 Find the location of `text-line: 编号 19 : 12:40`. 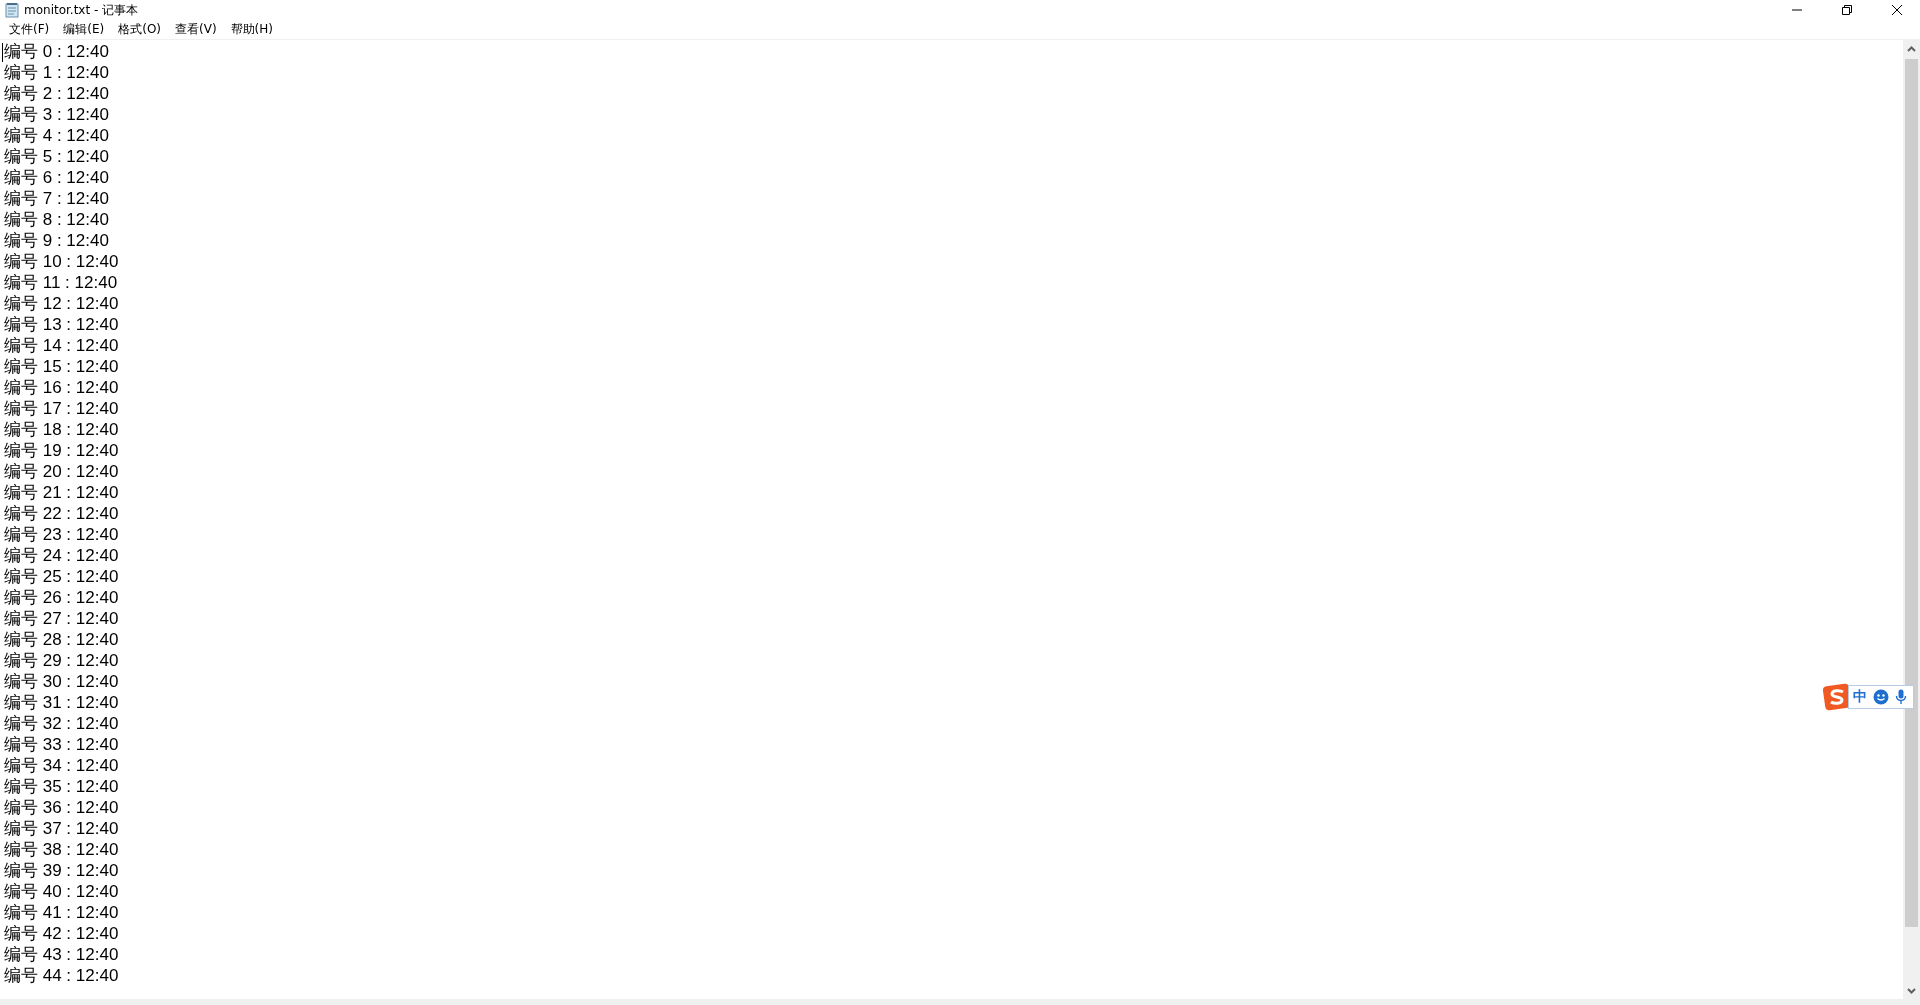

text-line: 编号 19 : 12:40 is located at coordinates (61, 450).